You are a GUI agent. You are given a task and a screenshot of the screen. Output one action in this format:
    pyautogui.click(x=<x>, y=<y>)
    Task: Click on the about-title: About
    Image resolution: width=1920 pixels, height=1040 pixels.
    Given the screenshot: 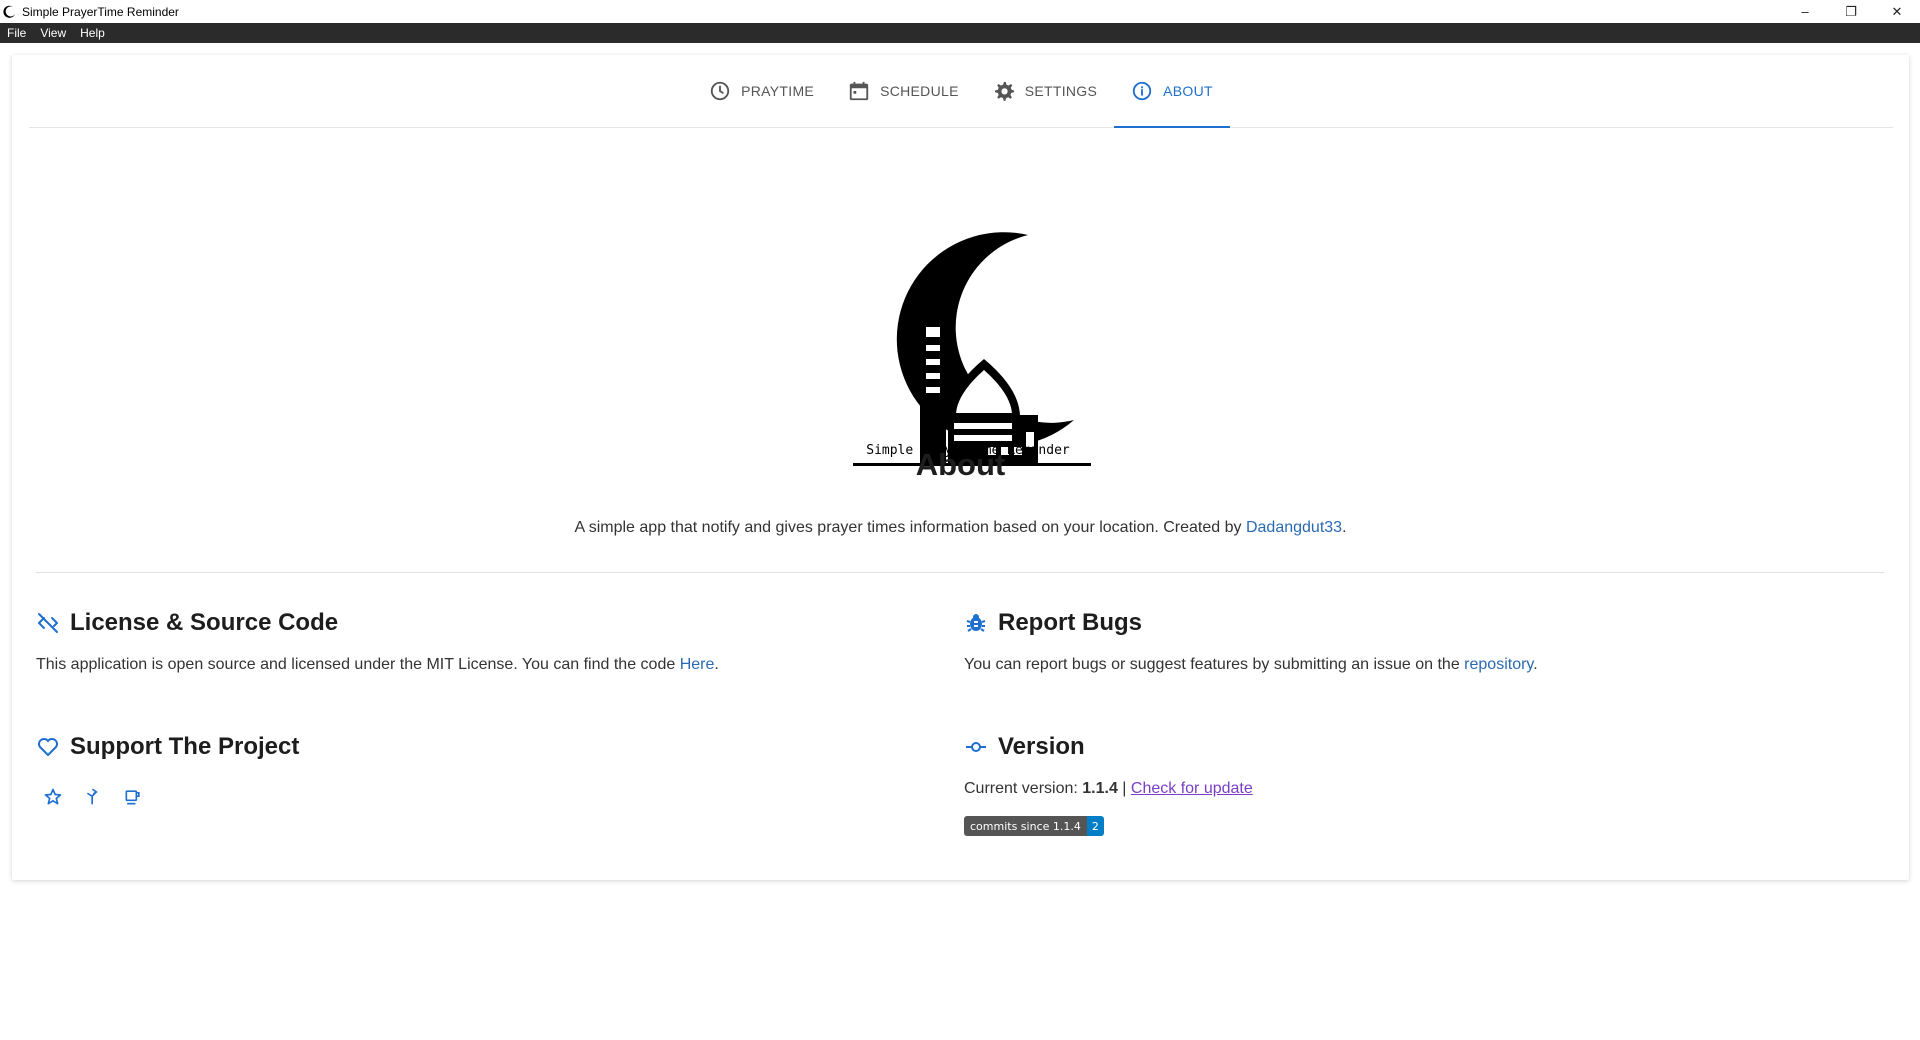 What is the action you would take?
    pyautogui.click(x=960, y=464)
    